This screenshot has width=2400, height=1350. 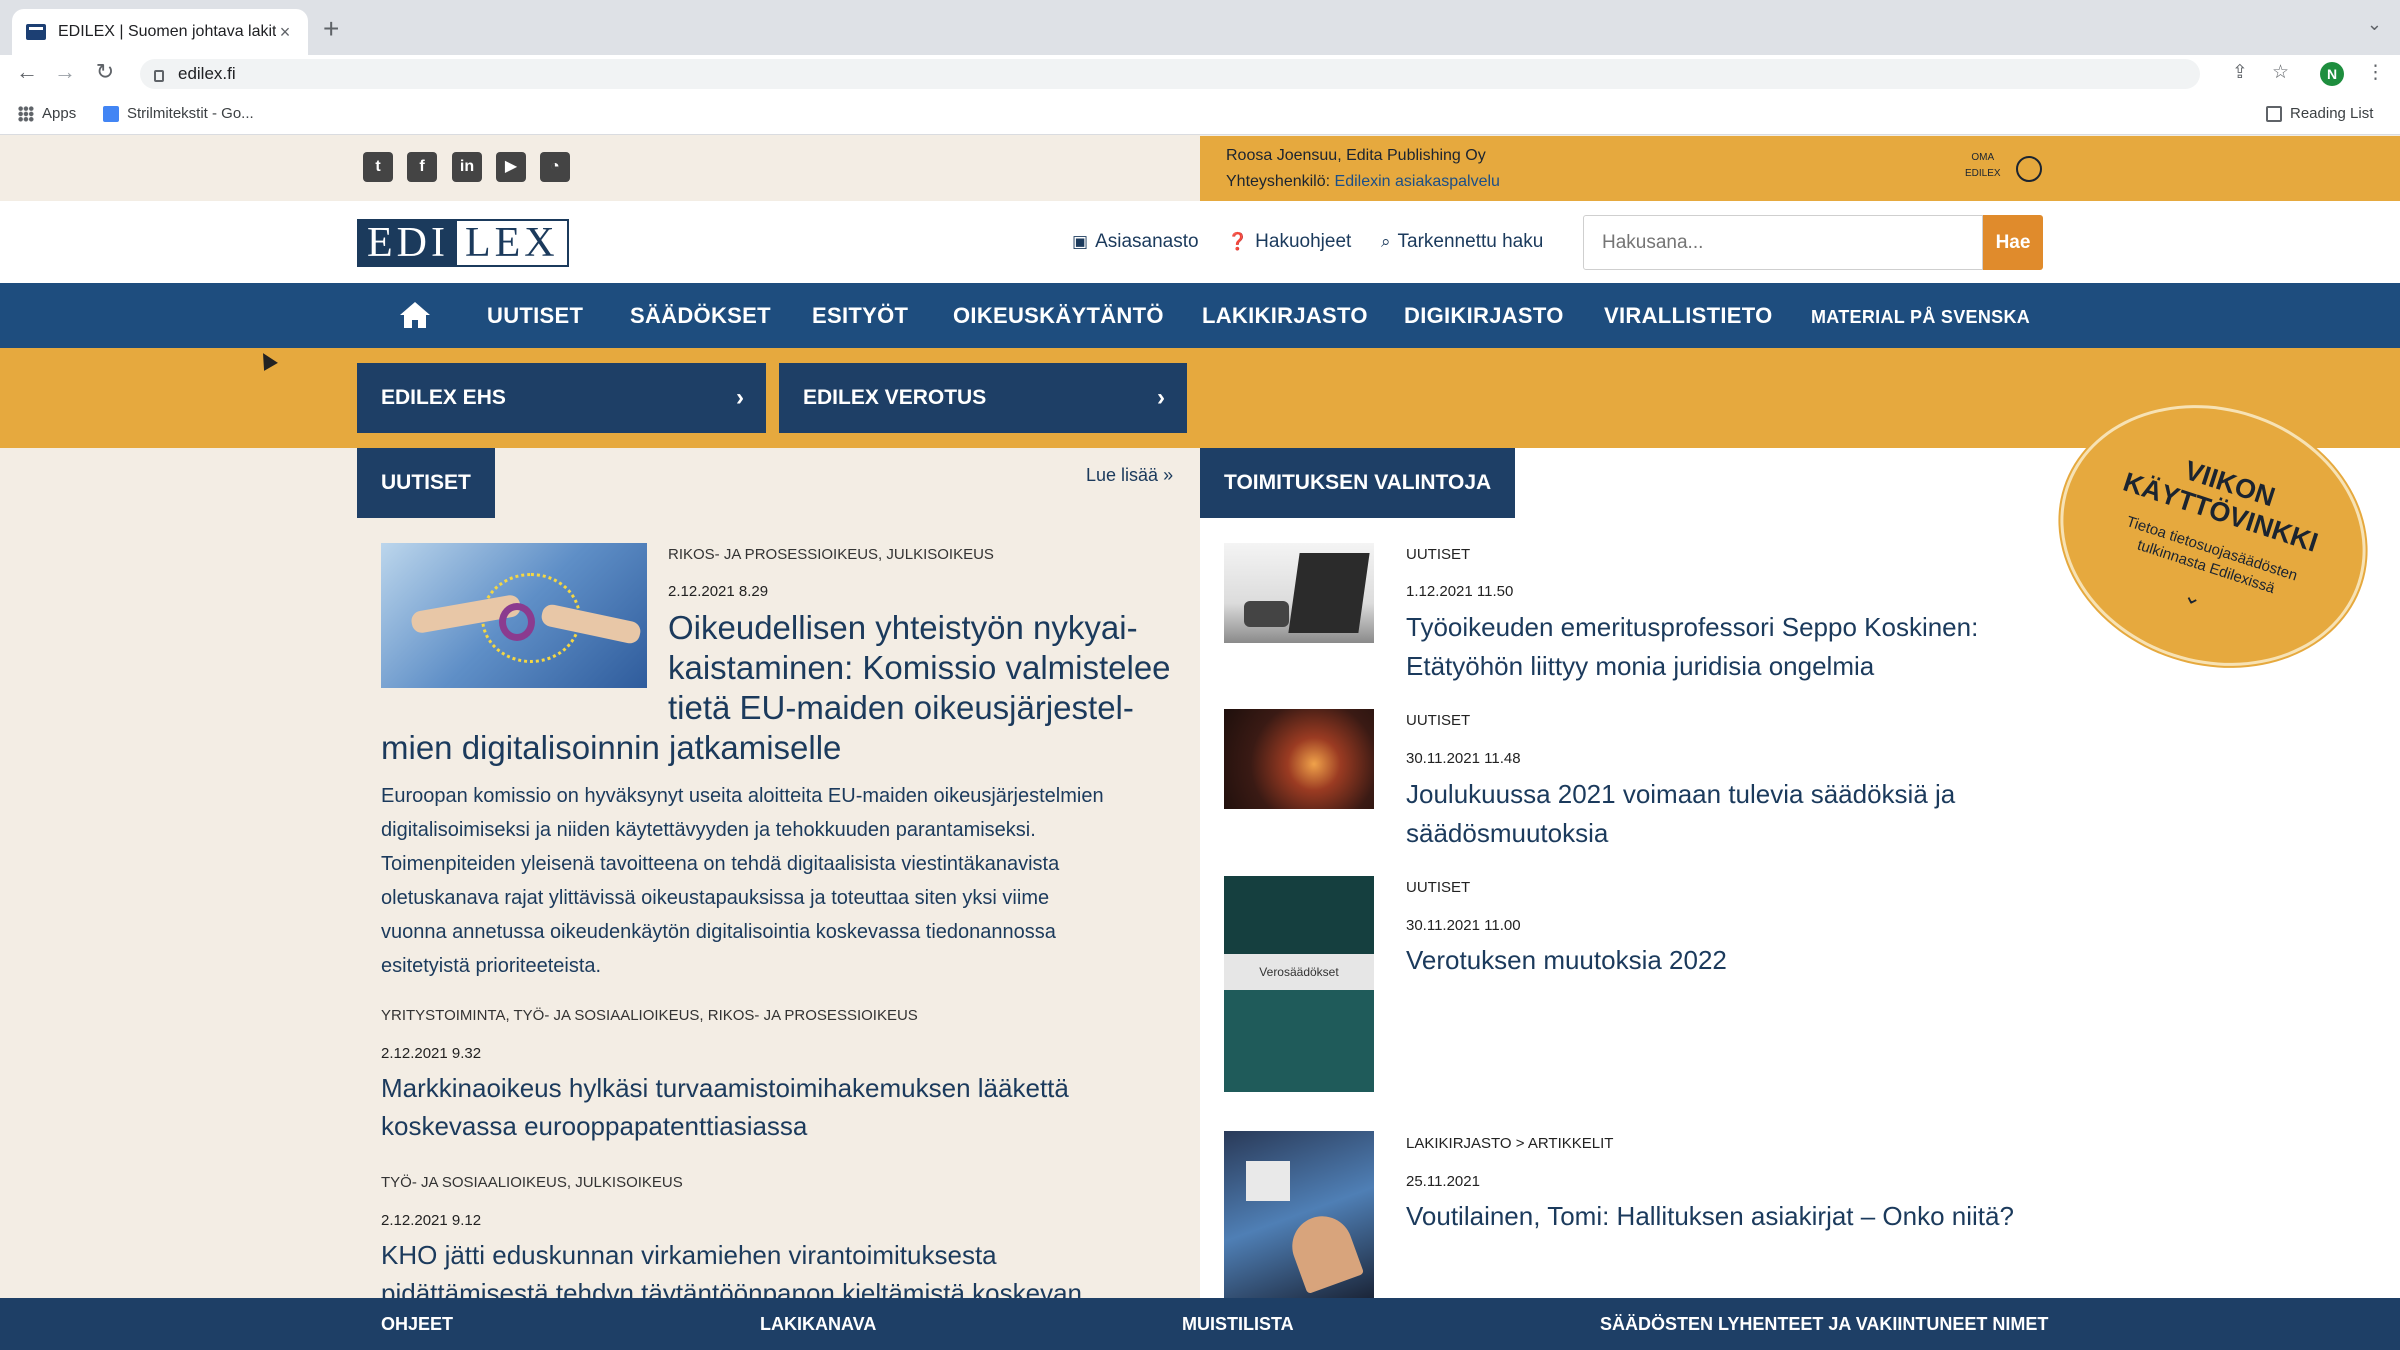 I want to click on featured-headline-l4: mien digitalisoinnin jatkamiselle, so click(x=611, y=748).